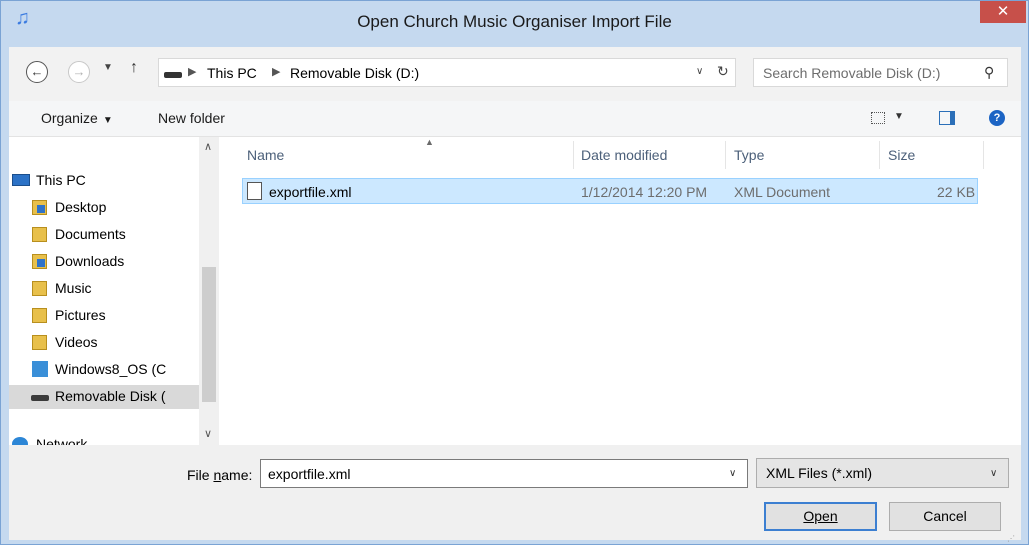  What do you see at coordinates (90, 234) in the screenshot?
I see `nav-item-label: Documents` at bounding box center [90, 234].